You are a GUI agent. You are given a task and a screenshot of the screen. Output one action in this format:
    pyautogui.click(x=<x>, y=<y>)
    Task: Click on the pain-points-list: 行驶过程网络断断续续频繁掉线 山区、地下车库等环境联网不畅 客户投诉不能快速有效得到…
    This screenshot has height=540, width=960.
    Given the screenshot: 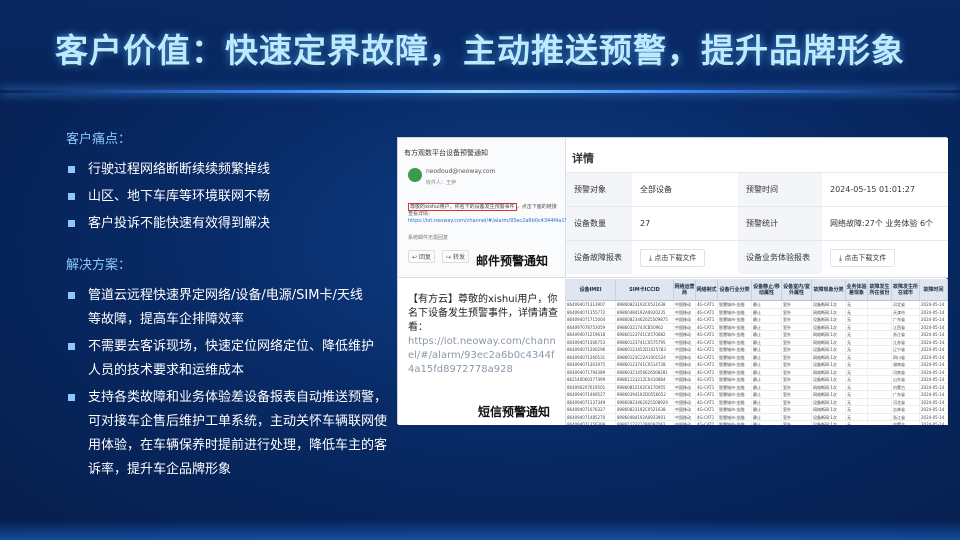 What is the action you would take?
    pyautogui.click(x=231, y=197)
    